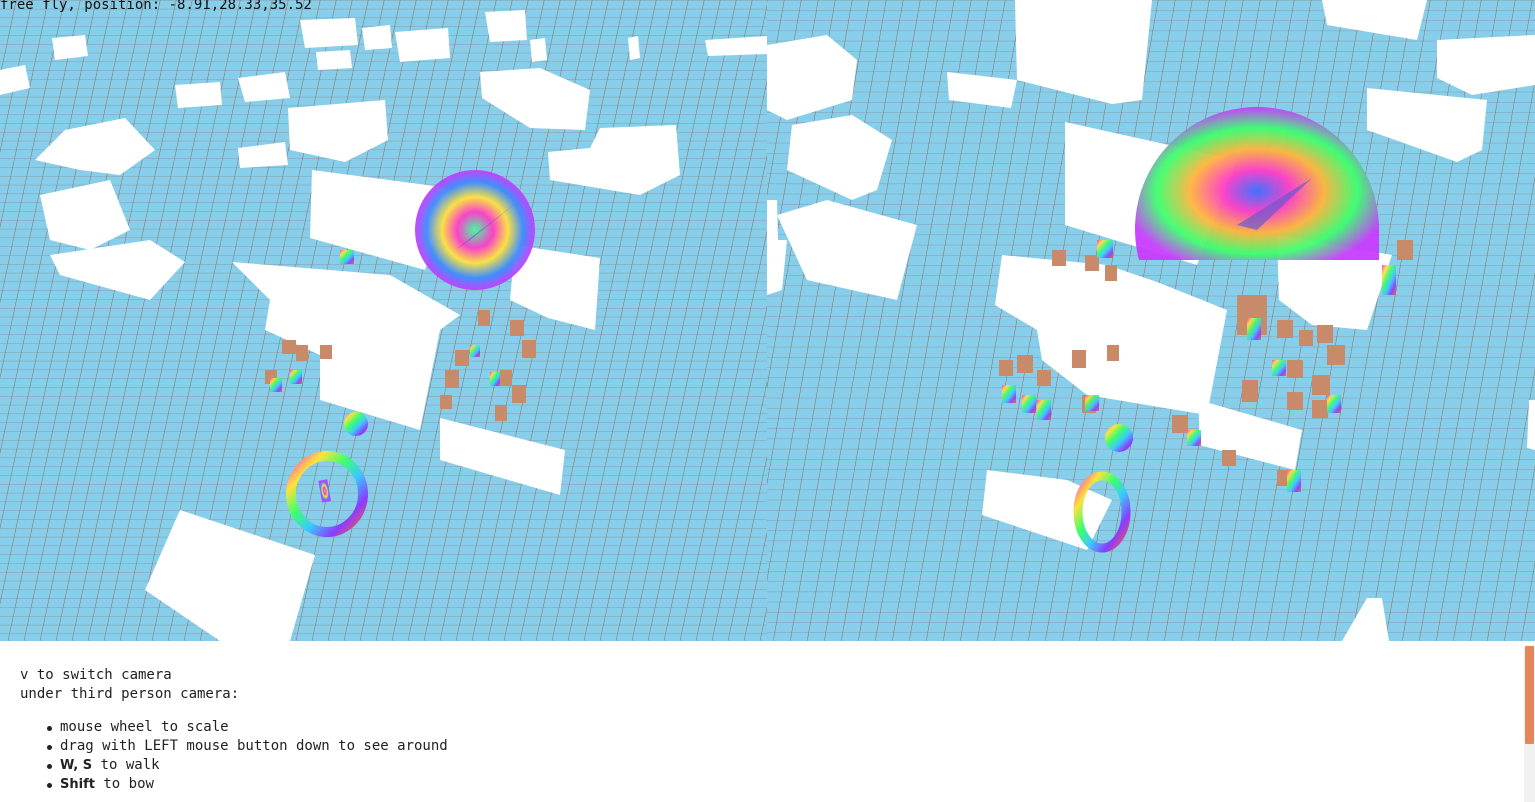  What do you see at coordinates (96, 675) in the screenshot?
I see `switch-camera-hint: v to switch camera` at bounding box center [96, 675].